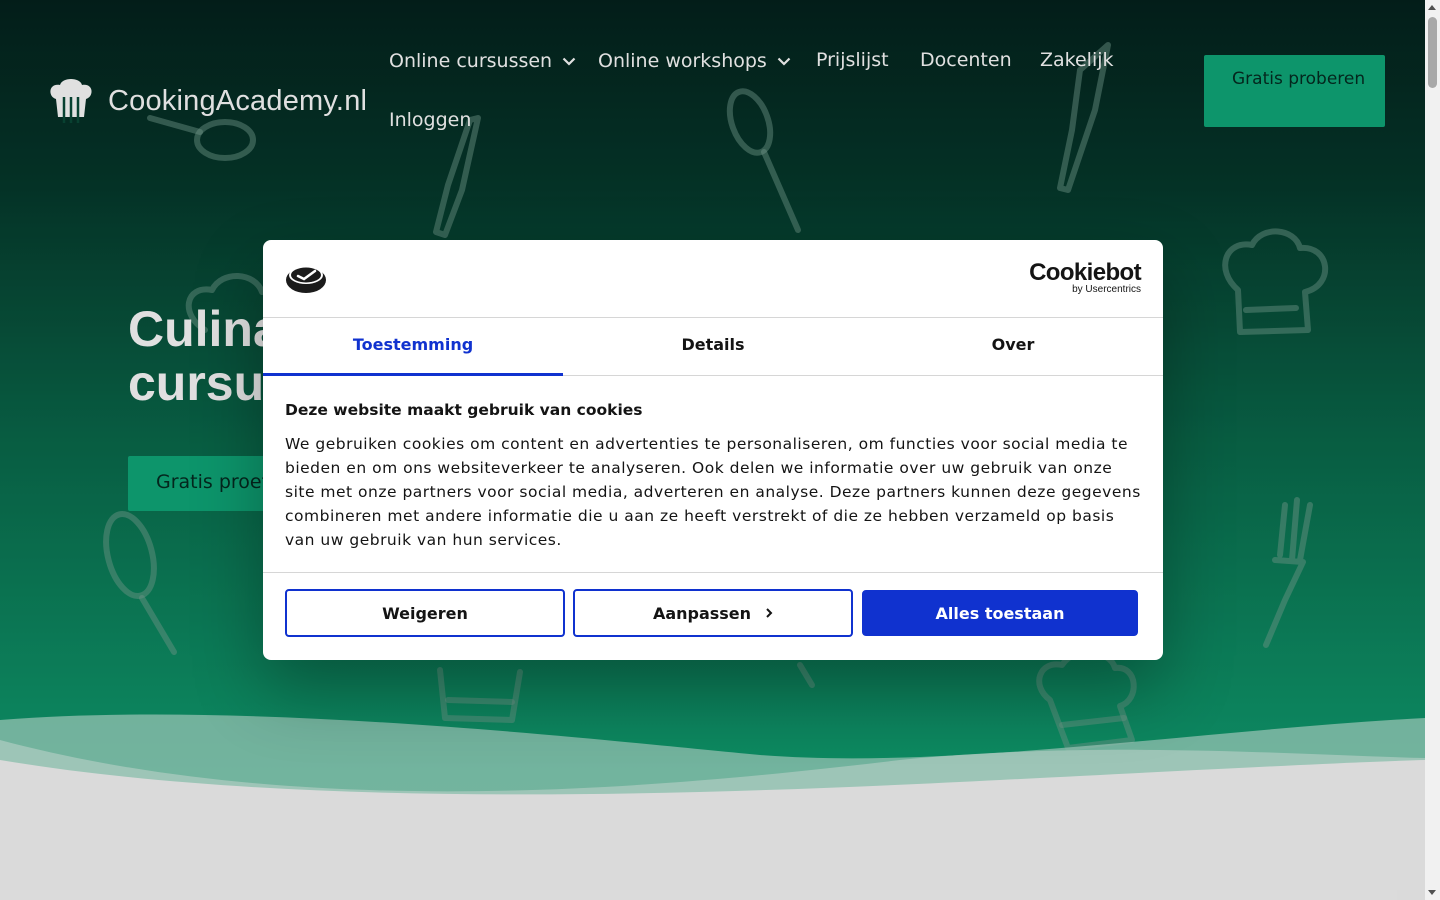 This screenshot has height=900, width=1440. What do you see at coordinates (1013, 346) in the screenshot?
I see `tab-over: Over` at bounding box center [1013, 346].